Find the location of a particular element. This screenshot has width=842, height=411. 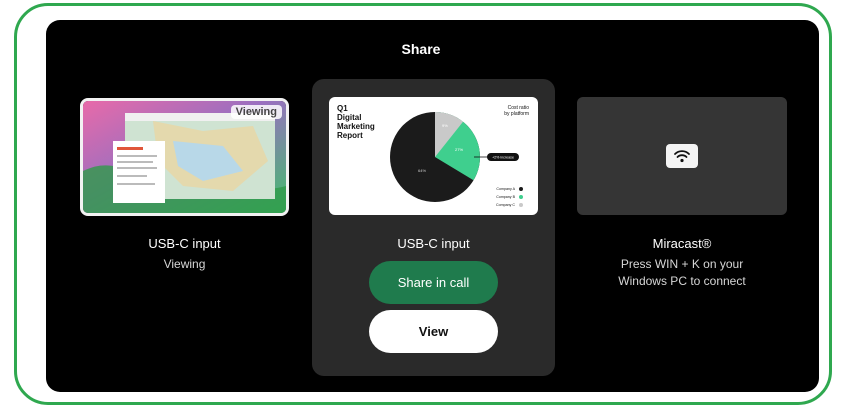

report-title-line: Q1 is located at coordinates (342, 108).